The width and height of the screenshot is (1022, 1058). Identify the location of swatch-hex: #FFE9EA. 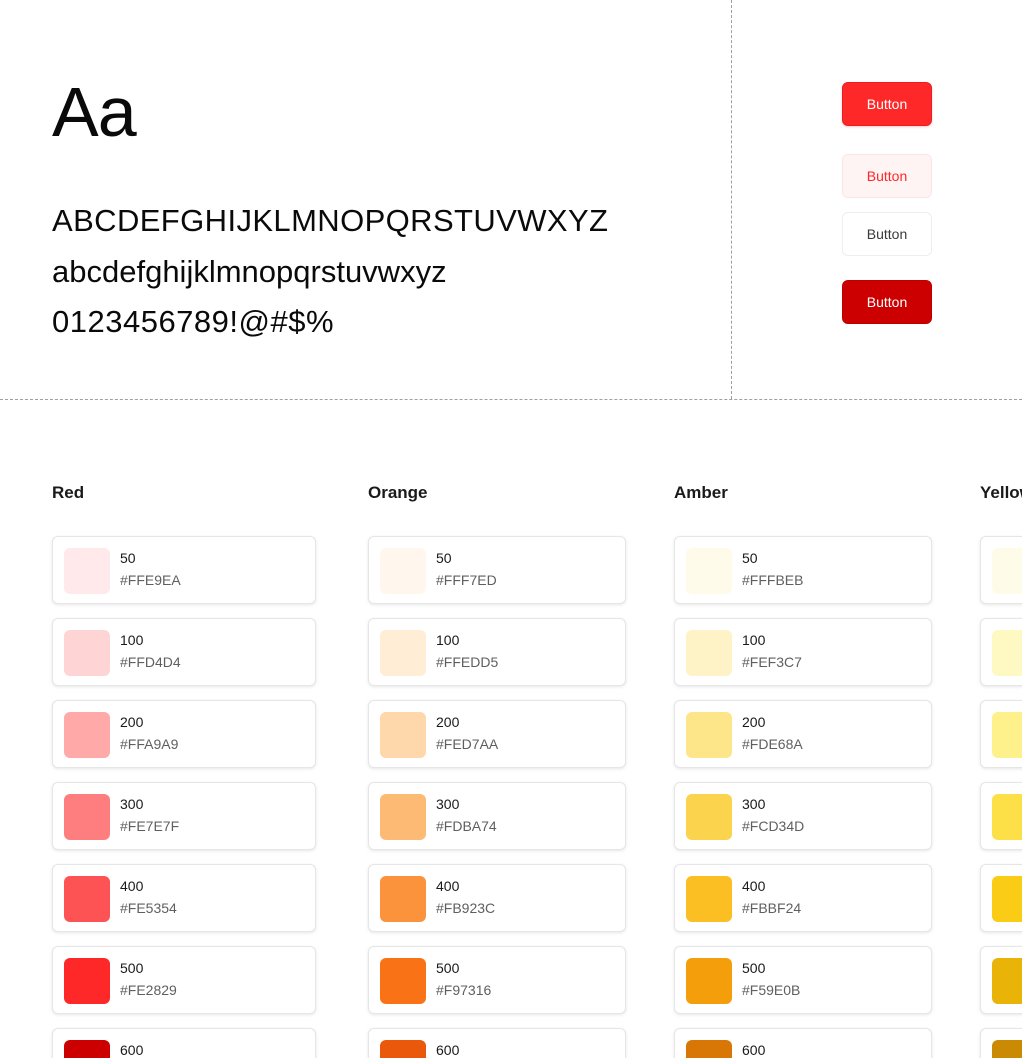
(150, 580).